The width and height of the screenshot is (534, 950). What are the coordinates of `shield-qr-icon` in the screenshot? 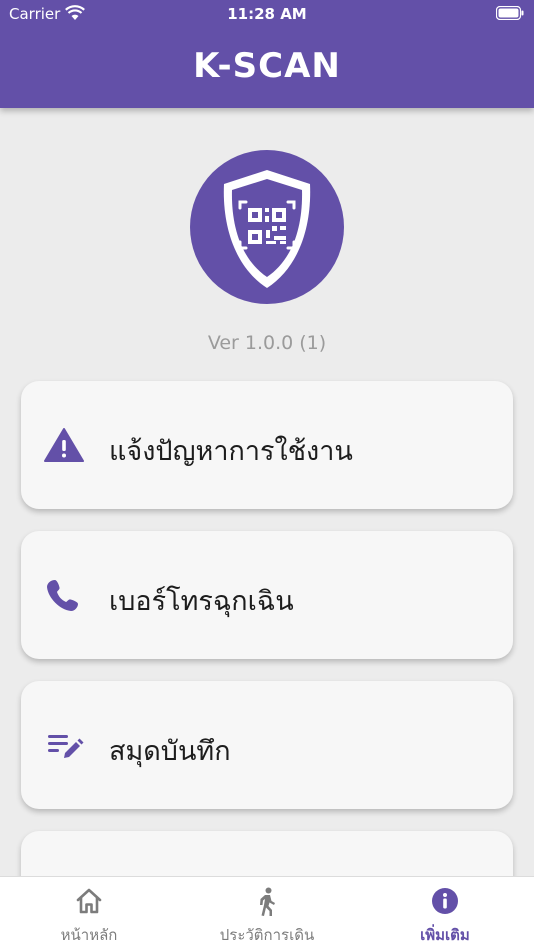 It's located at (267, 229).